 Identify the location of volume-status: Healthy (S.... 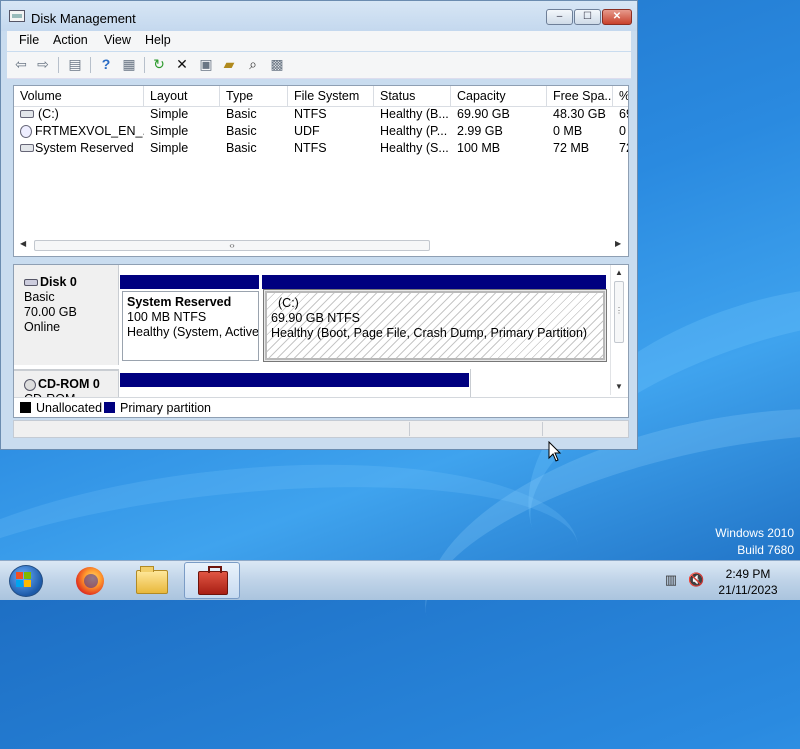
(414, 148).